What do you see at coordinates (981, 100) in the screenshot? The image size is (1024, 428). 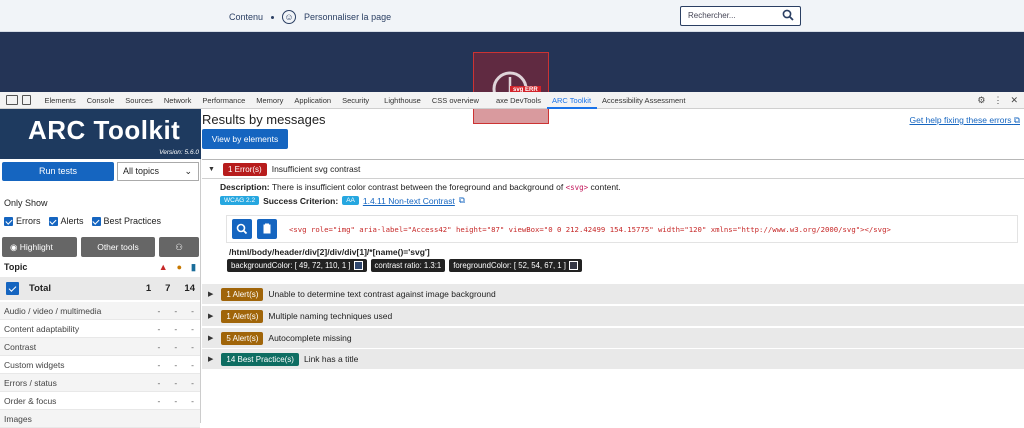 I see `settings-gear-icon: ⚙` at bounding box center [981, 100].